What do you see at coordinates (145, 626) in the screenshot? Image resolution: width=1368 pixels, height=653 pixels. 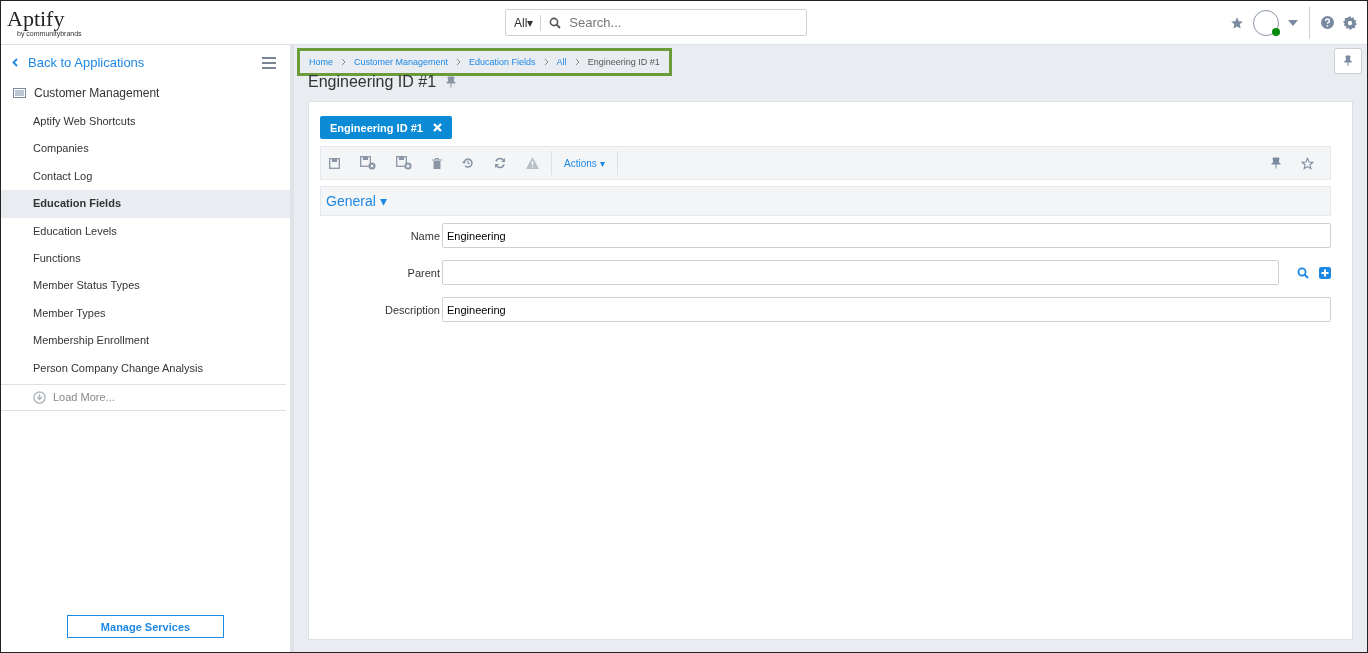 I see `manage-services-button: Manage Services` at bounding box center [145, 626].